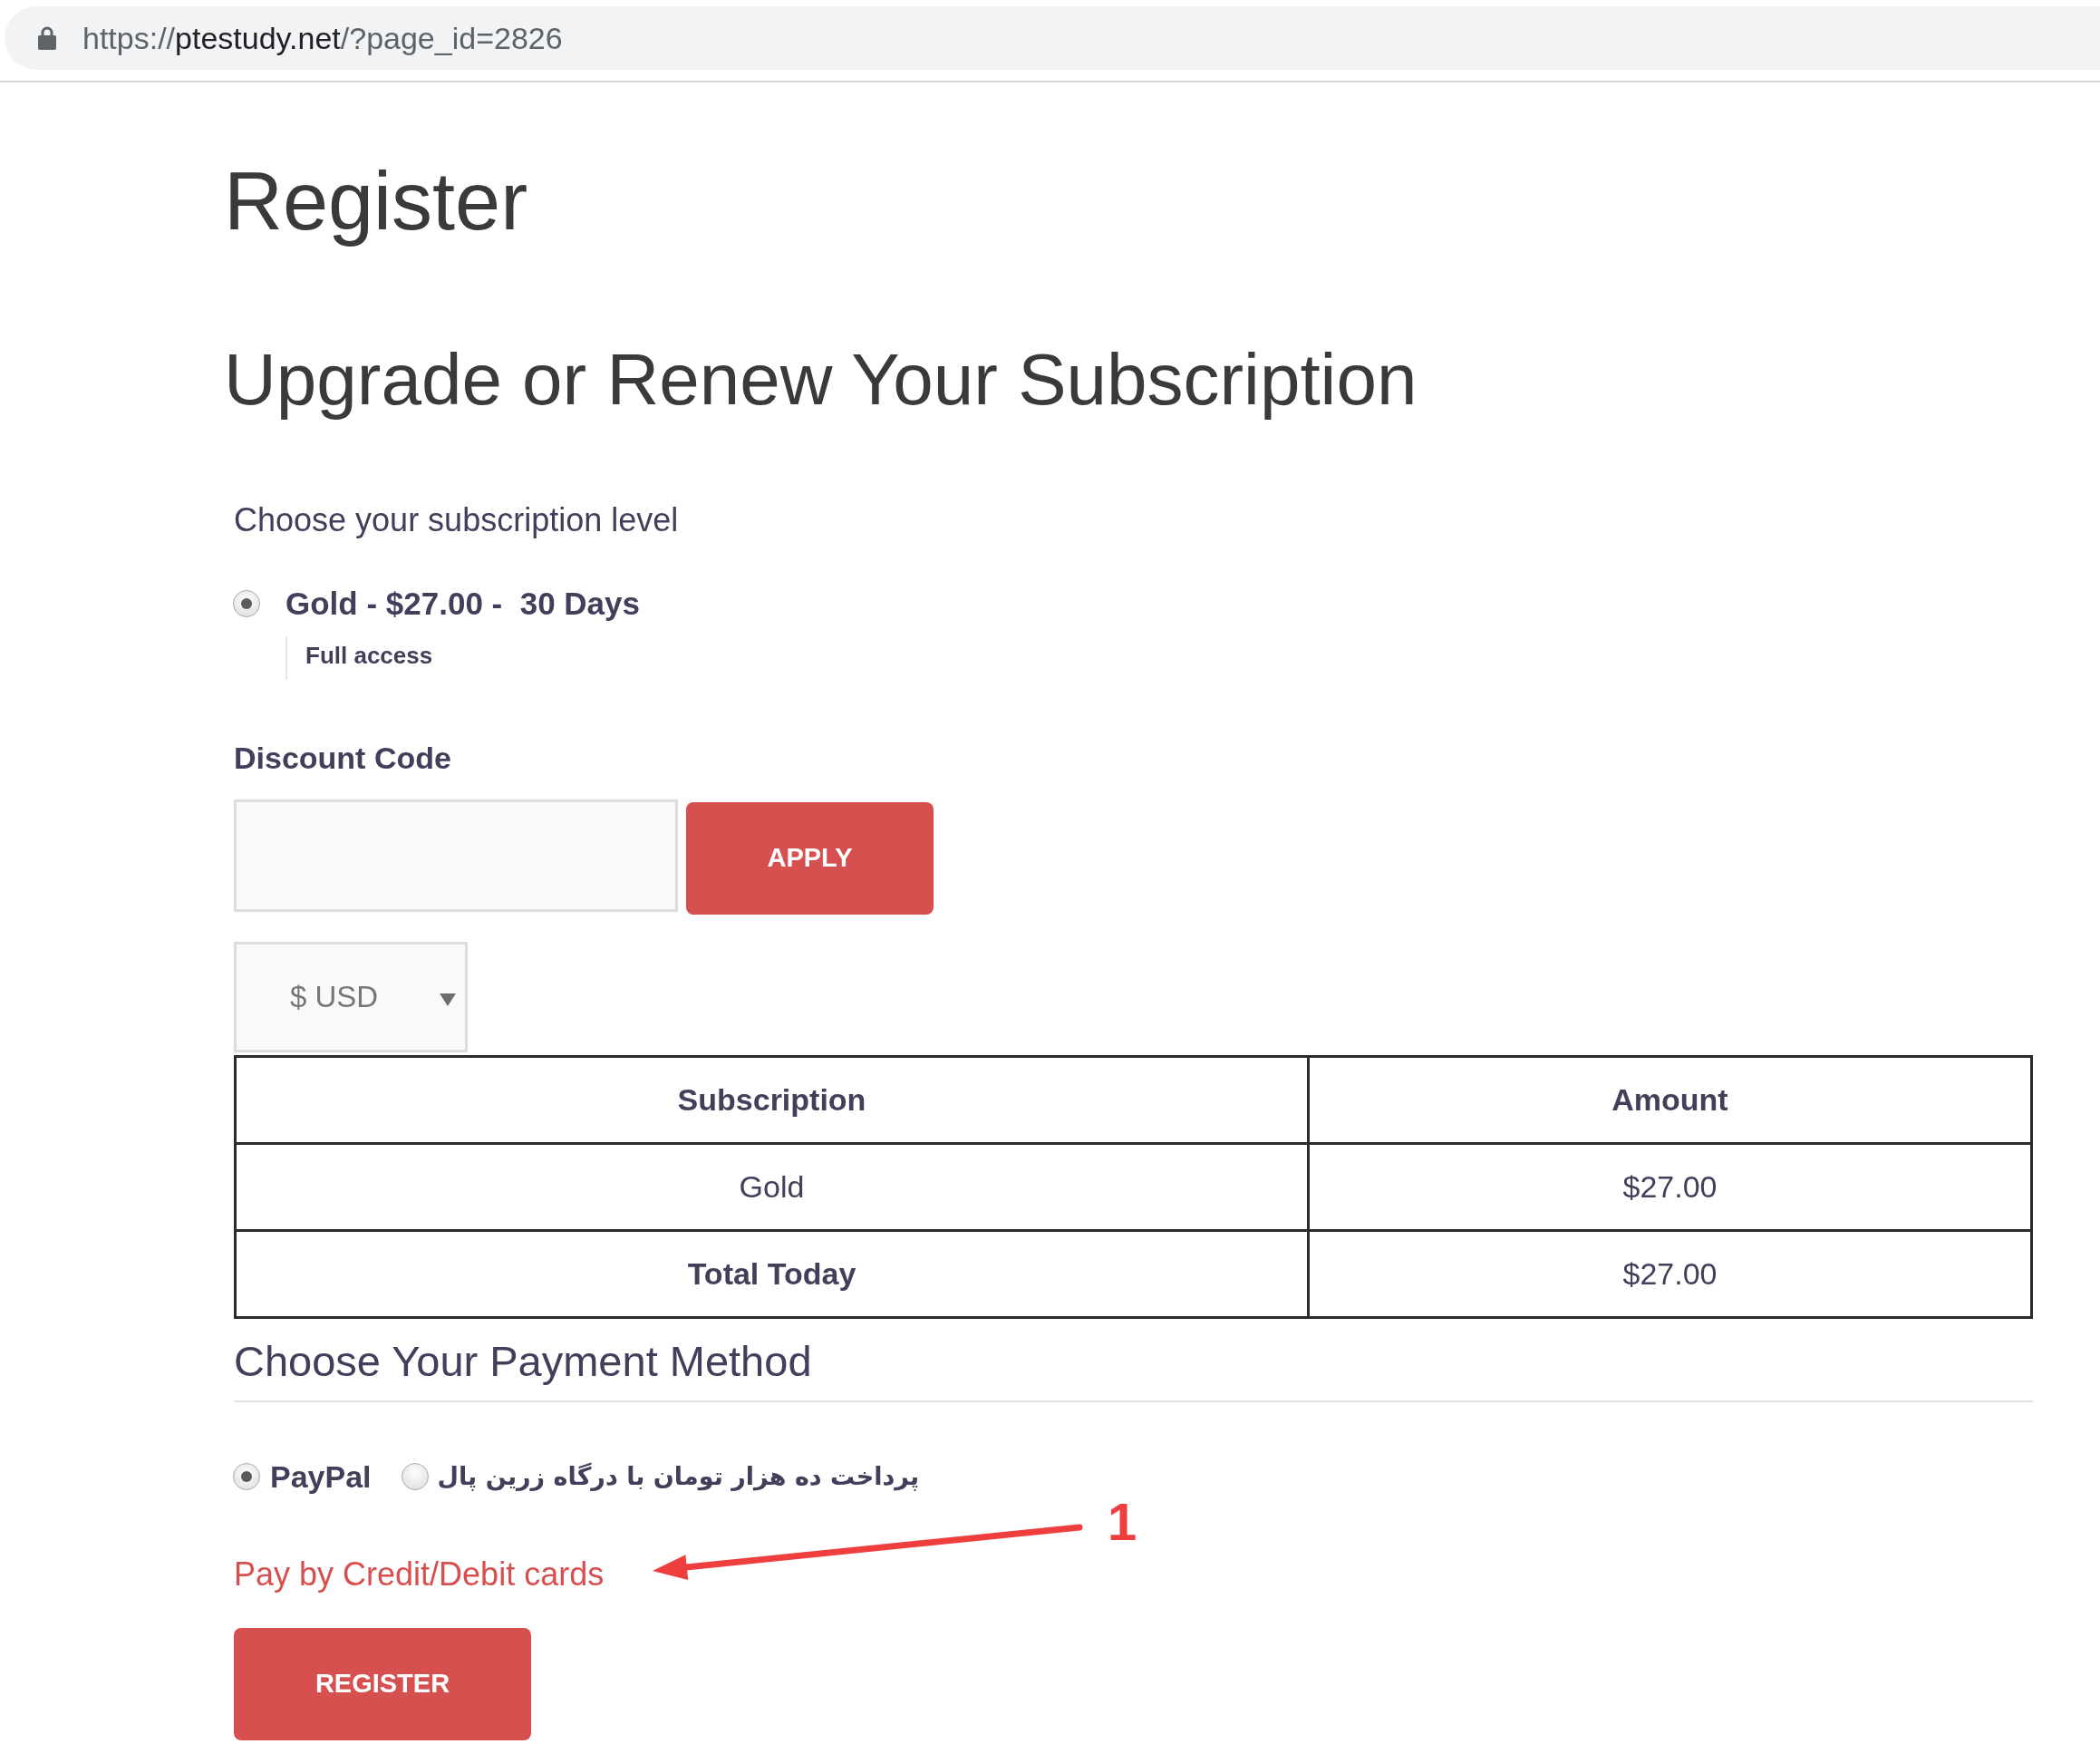 Image resolution: width=2100 pixels, height=1744 pixels. I want to click on currency-select: $ USD, so click(351, 998).